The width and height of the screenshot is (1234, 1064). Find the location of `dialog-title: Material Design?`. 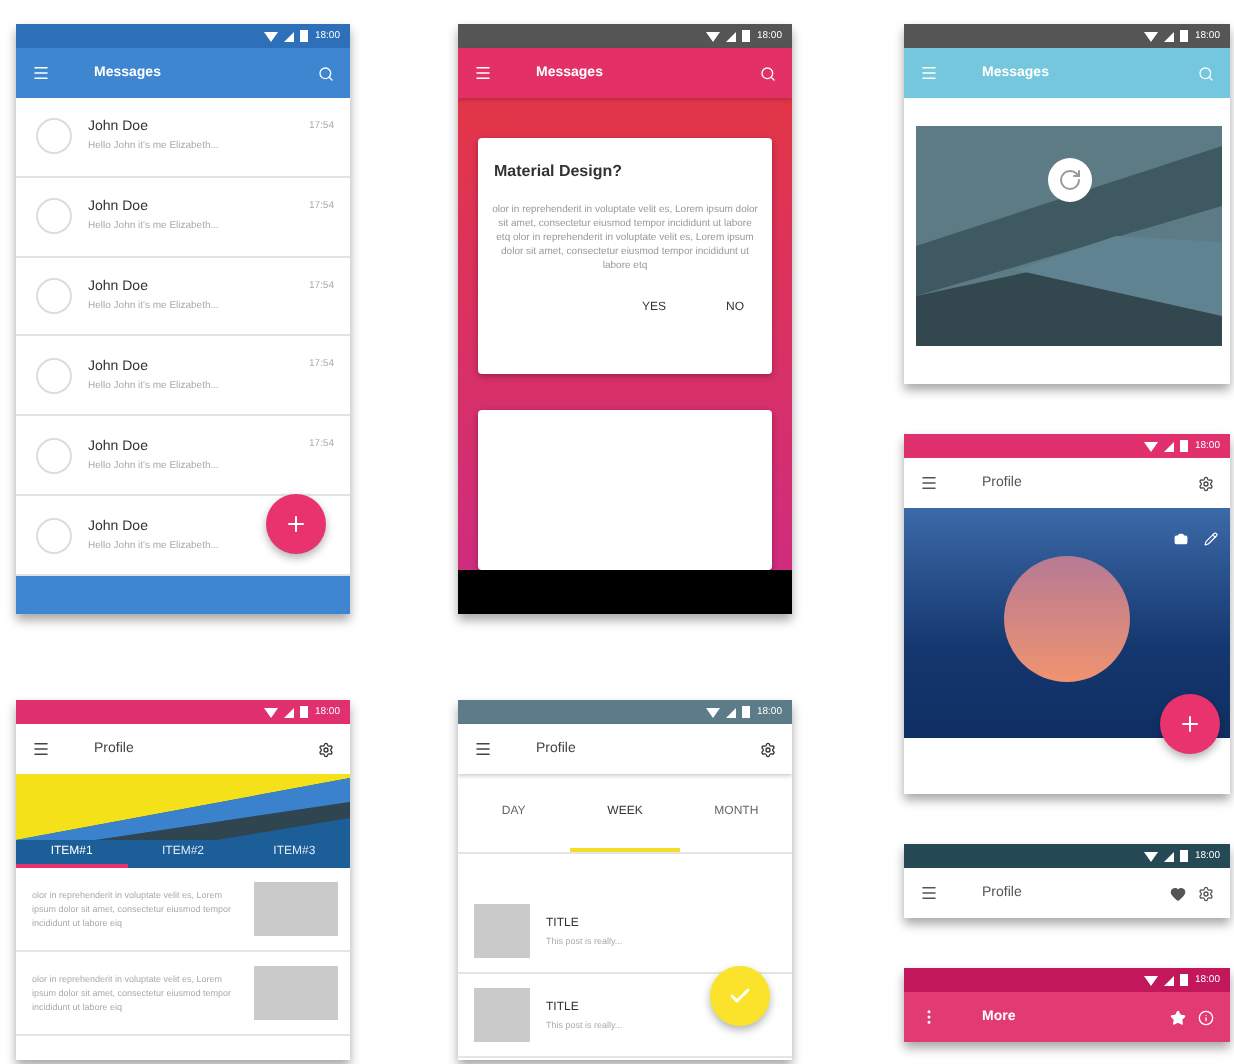

dialog-title: Material Design? is located at coordinates (559, 171).